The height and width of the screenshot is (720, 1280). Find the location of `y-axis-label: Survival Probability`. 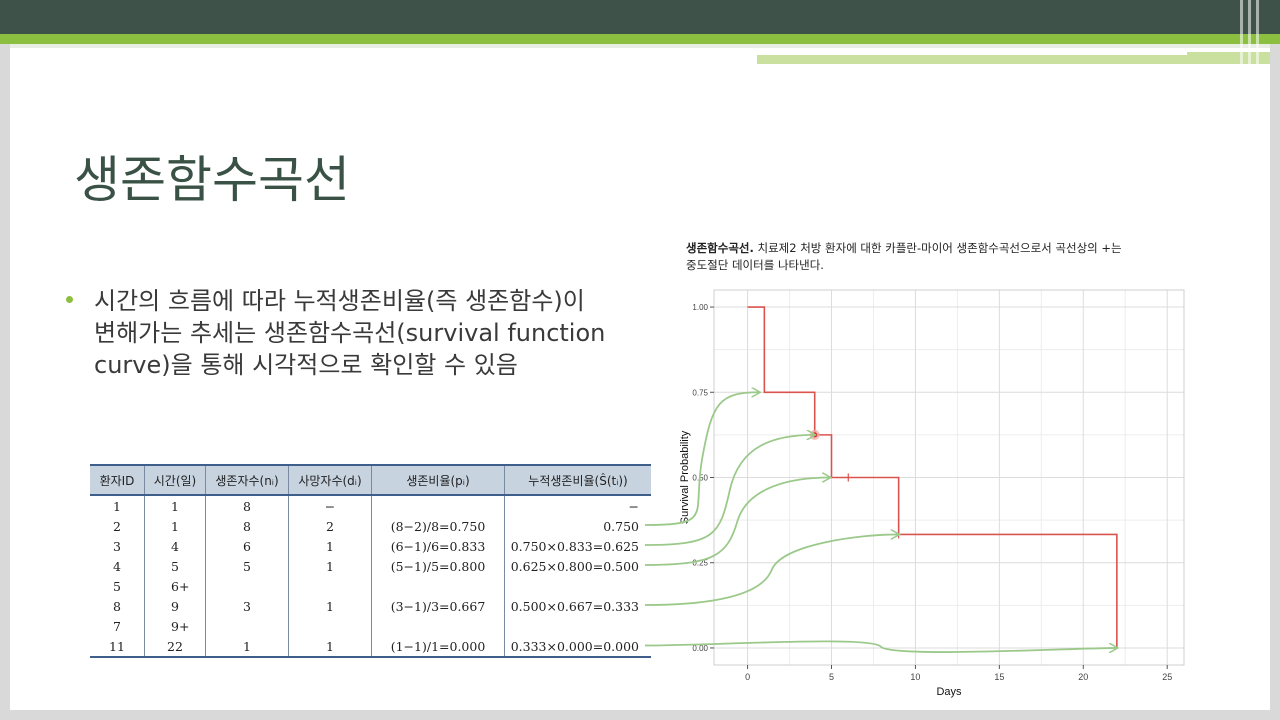

y-axis-label: Survival Probability is located at coordinates (685, 477).